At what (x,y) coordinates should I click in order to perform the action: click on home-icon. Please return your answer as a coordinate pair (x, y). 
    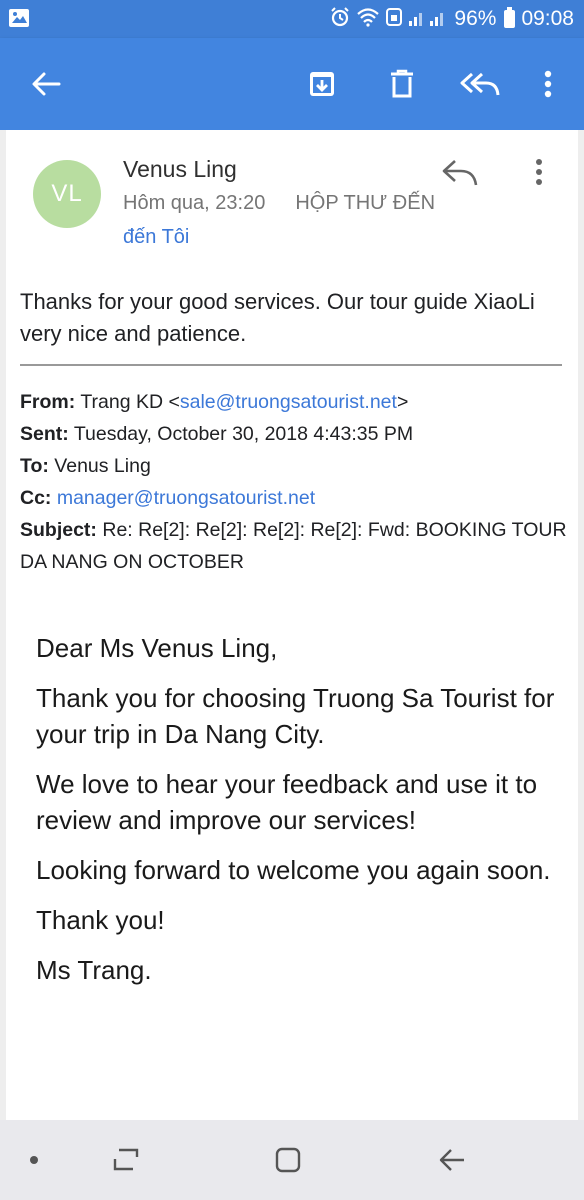
    Looking at the image, I should click on (288, 1160).